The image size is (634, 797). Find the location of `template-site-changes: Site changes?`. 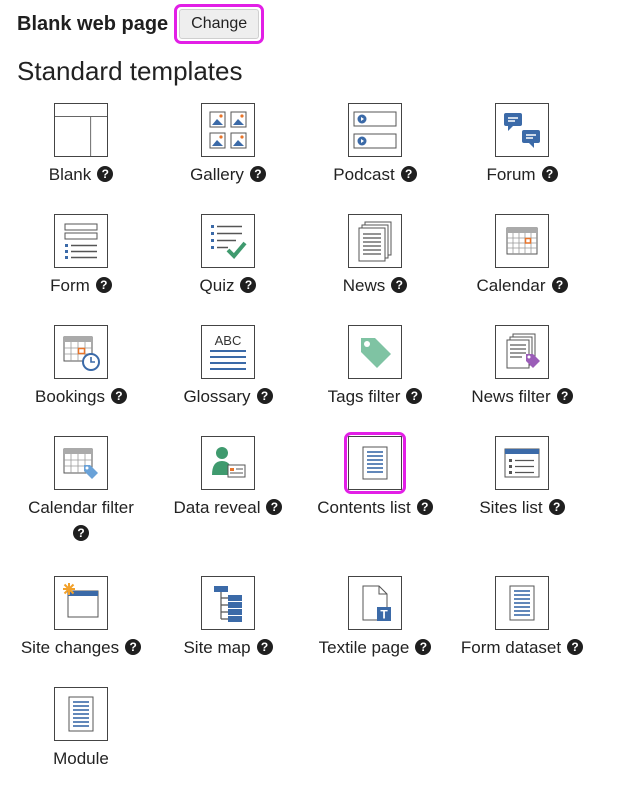

template-site-changes: Site changes? is located at coordinates (81, 617).